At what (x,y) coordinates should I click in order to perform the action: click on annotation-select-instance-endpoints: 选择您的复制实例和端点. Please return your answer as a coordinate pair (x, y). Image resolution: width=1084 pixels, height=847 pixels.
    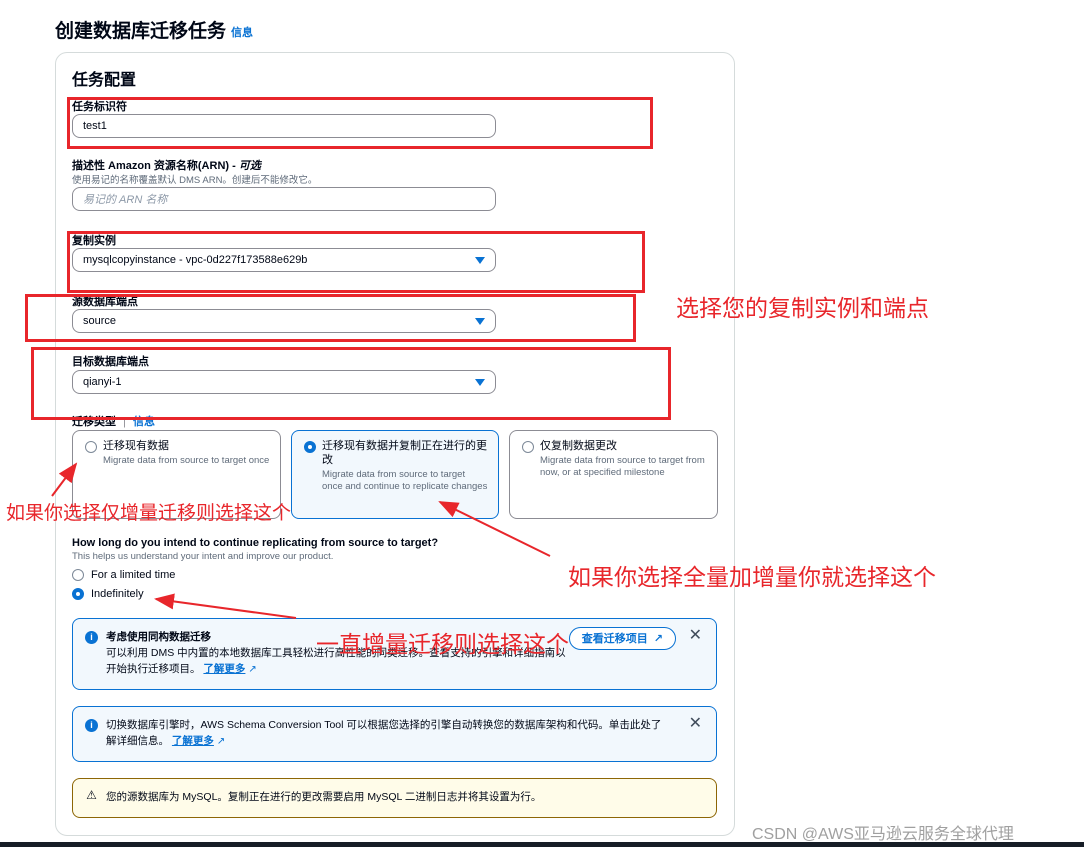
    Looking at the image, I should click on (802, 308).